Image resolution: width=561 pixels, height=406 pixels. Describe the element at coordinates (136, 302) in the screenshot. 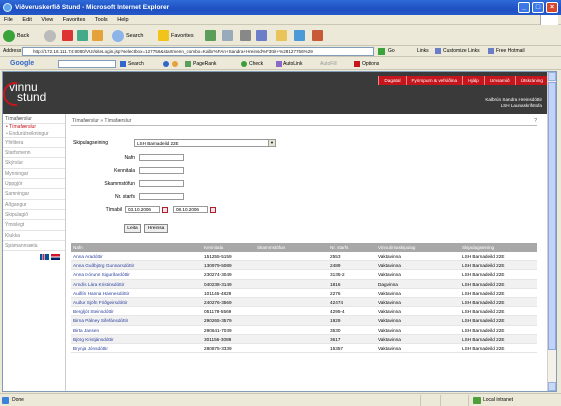

I see `cell-name: Auður Sjöfn Friðgeirsdóttir` at that location.